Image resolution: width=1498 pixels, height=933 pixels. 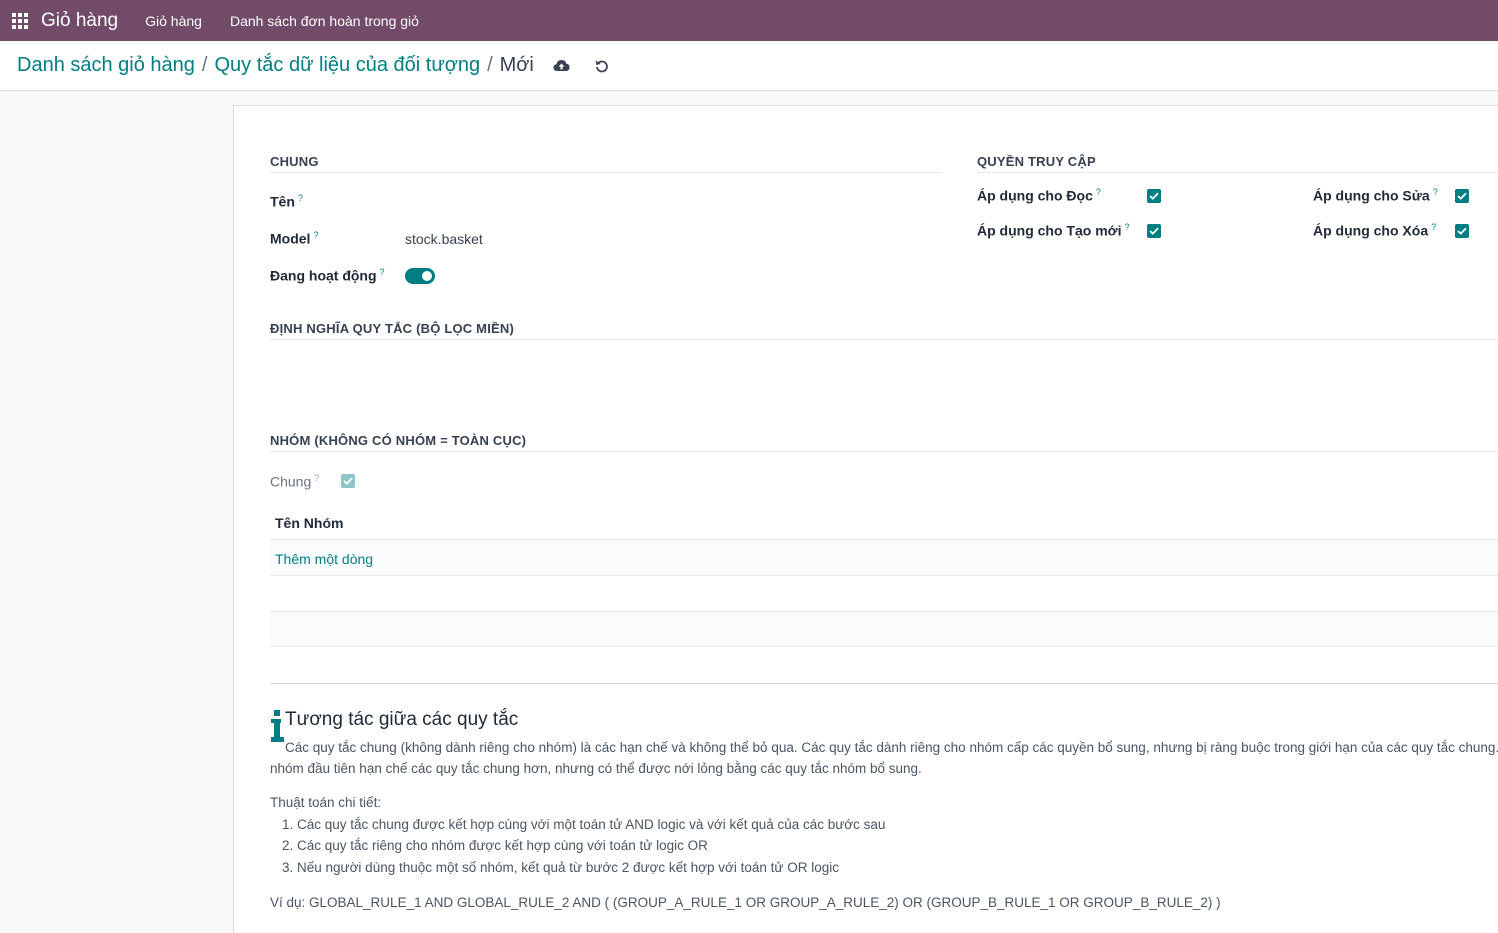 I want to click on model-label: Model?, so click(x=294, y=238).